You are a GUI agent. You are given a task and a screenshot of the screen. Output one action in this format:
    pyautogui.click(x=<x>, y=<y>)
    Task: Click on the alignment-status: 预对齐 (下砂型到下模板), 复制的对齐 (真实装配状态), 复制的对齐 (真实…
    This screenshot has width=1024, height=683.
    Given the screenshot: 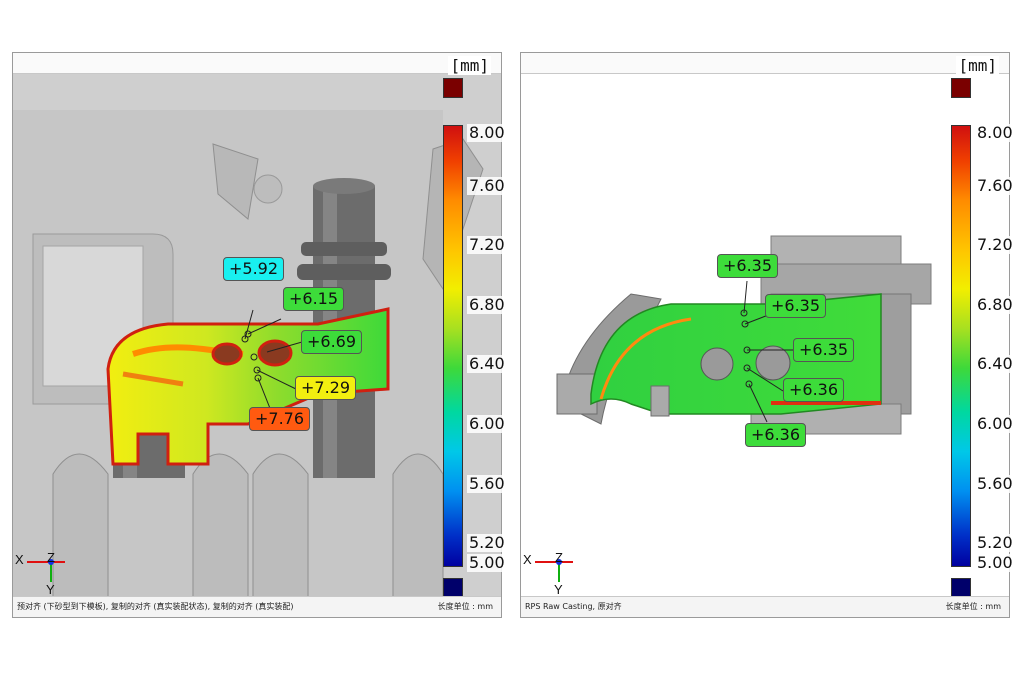 What is the action you would take?
    pyautogui.click(x=155, y=606)
    